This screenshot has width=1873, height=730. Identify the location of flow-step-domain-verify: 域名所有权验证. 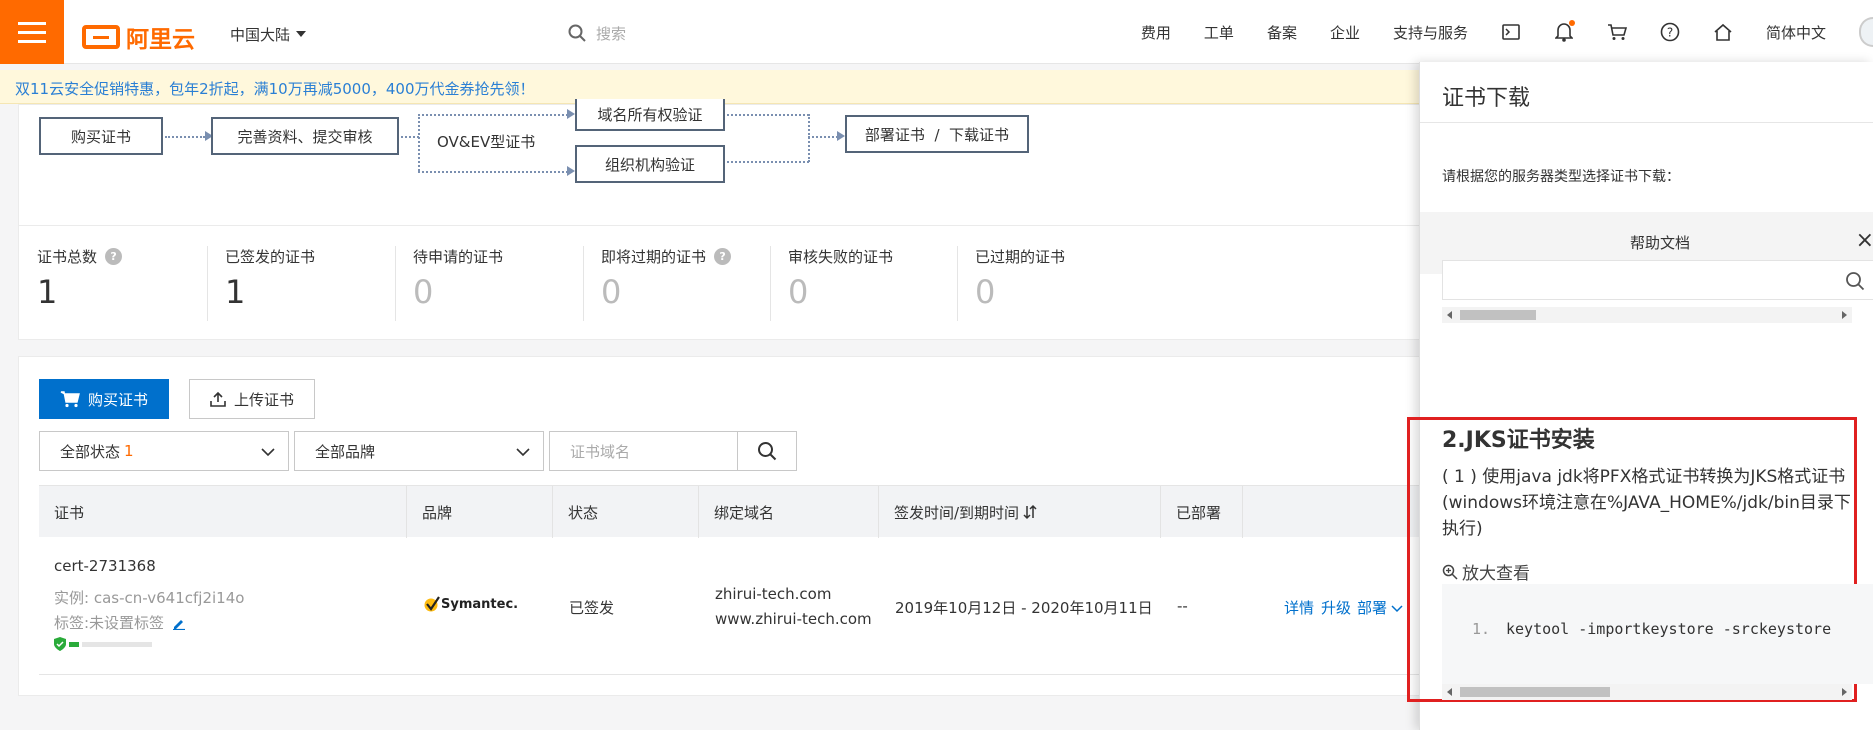
(650, 115).